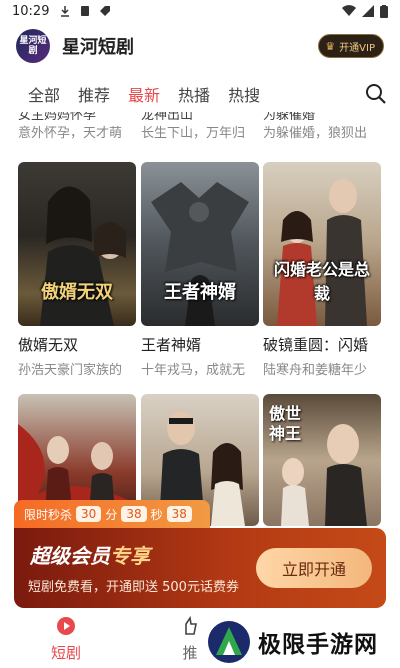 Image resolution: width=400 pixels, height=668 pixels. I want to click on drama-card: 王者神婿 王者神婿 十年戎马，成就无, so click(200, 270).